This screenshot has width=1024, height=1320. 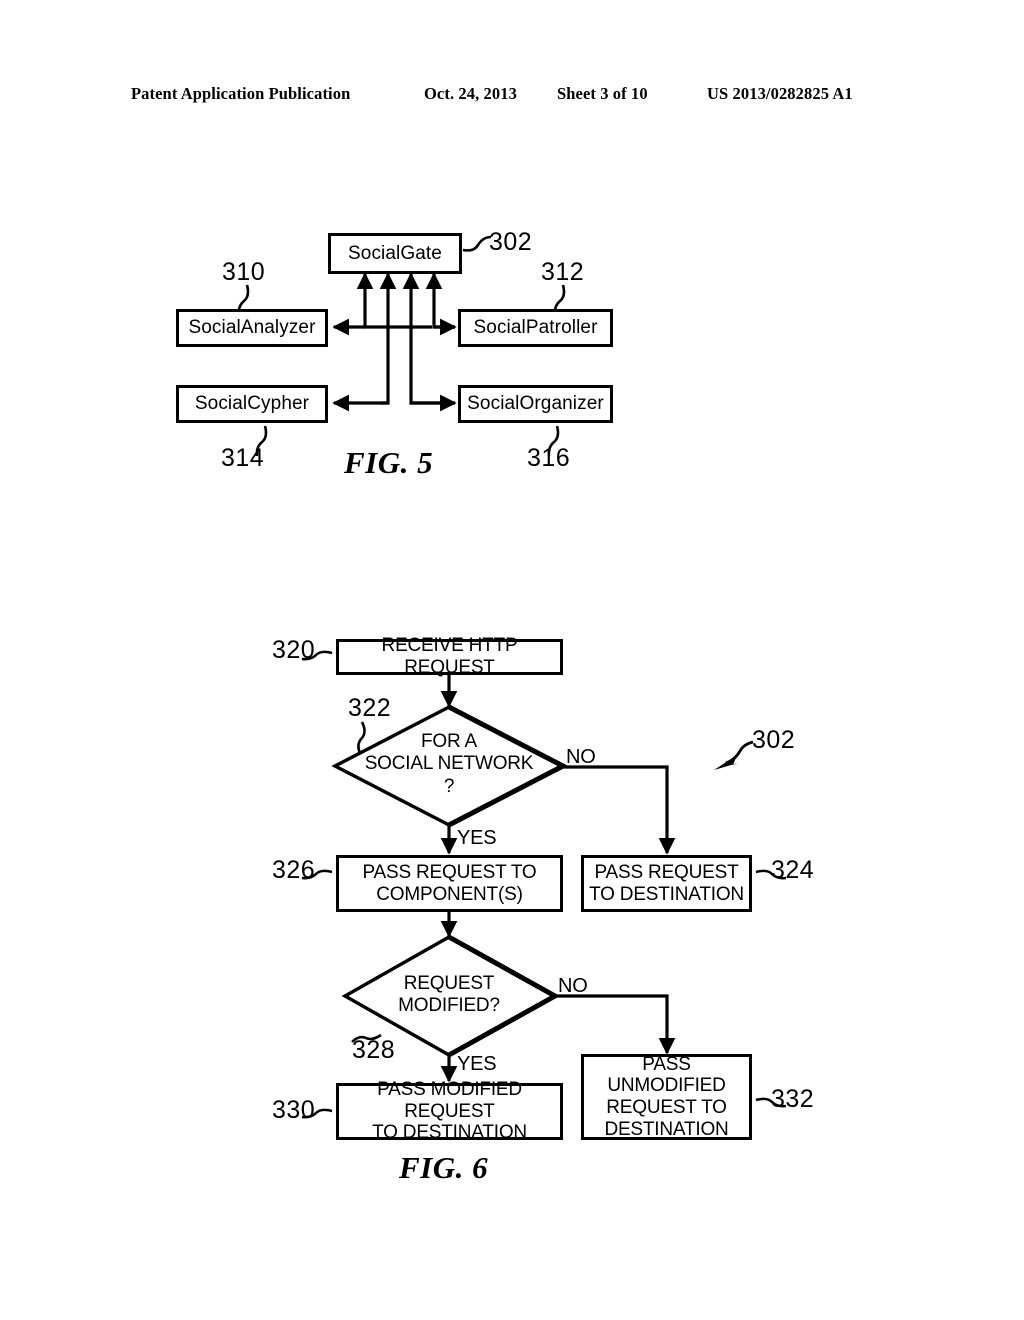 What do you see at coordinates (573, 986) in the screenshot?
I see `fig6-edge-label-328-no: NO` at bounding box center [573, 986].